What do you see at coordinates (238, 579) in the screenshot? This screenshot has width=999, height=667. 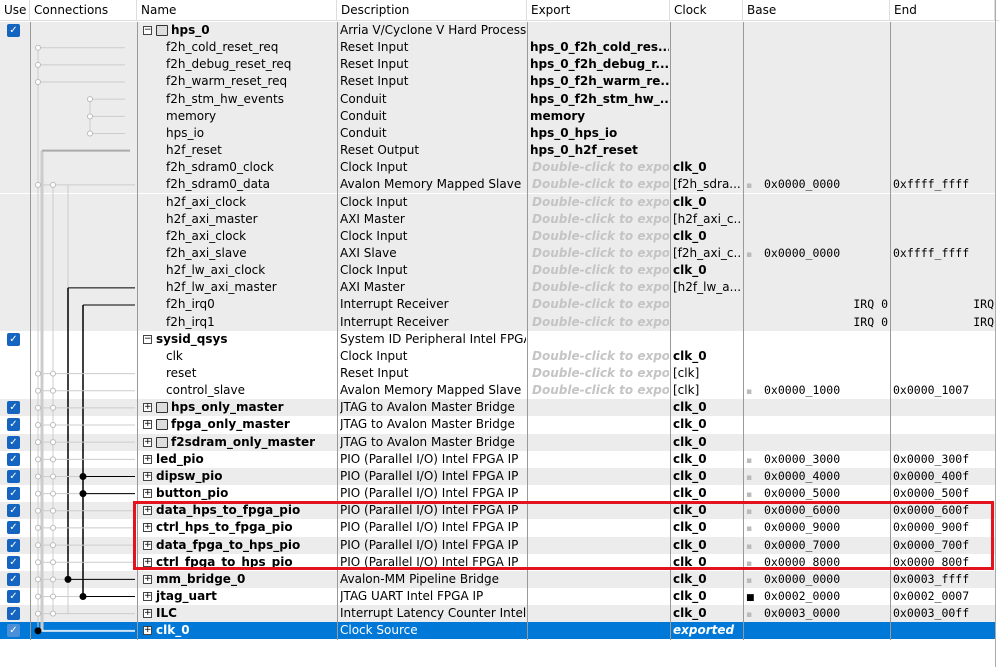 I see `name-cell: + mm_bridge_0` at bounding box center [238, 579].